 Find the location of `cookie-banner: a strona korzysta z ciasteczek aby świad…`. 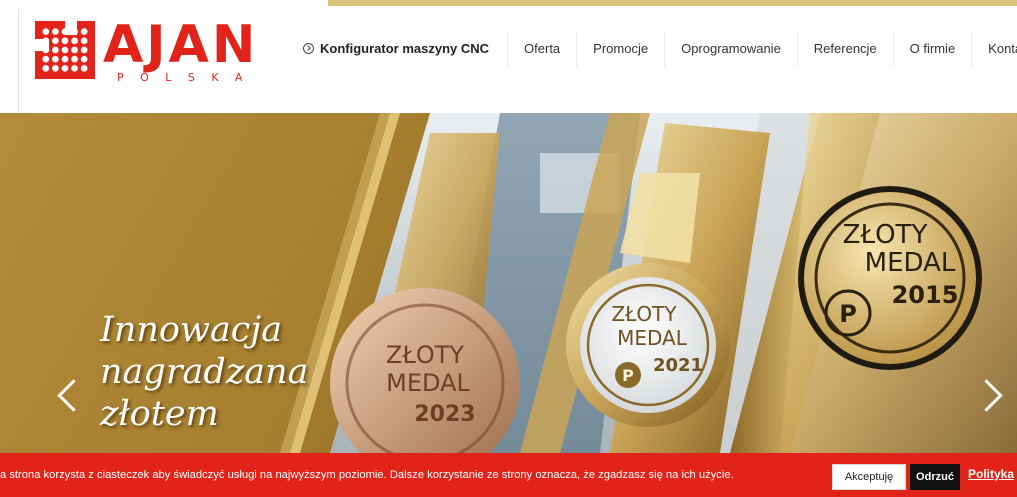

cookie-banner: a strona korzysta z ciasteczek aby świad… is located at coordinates (508, 475).